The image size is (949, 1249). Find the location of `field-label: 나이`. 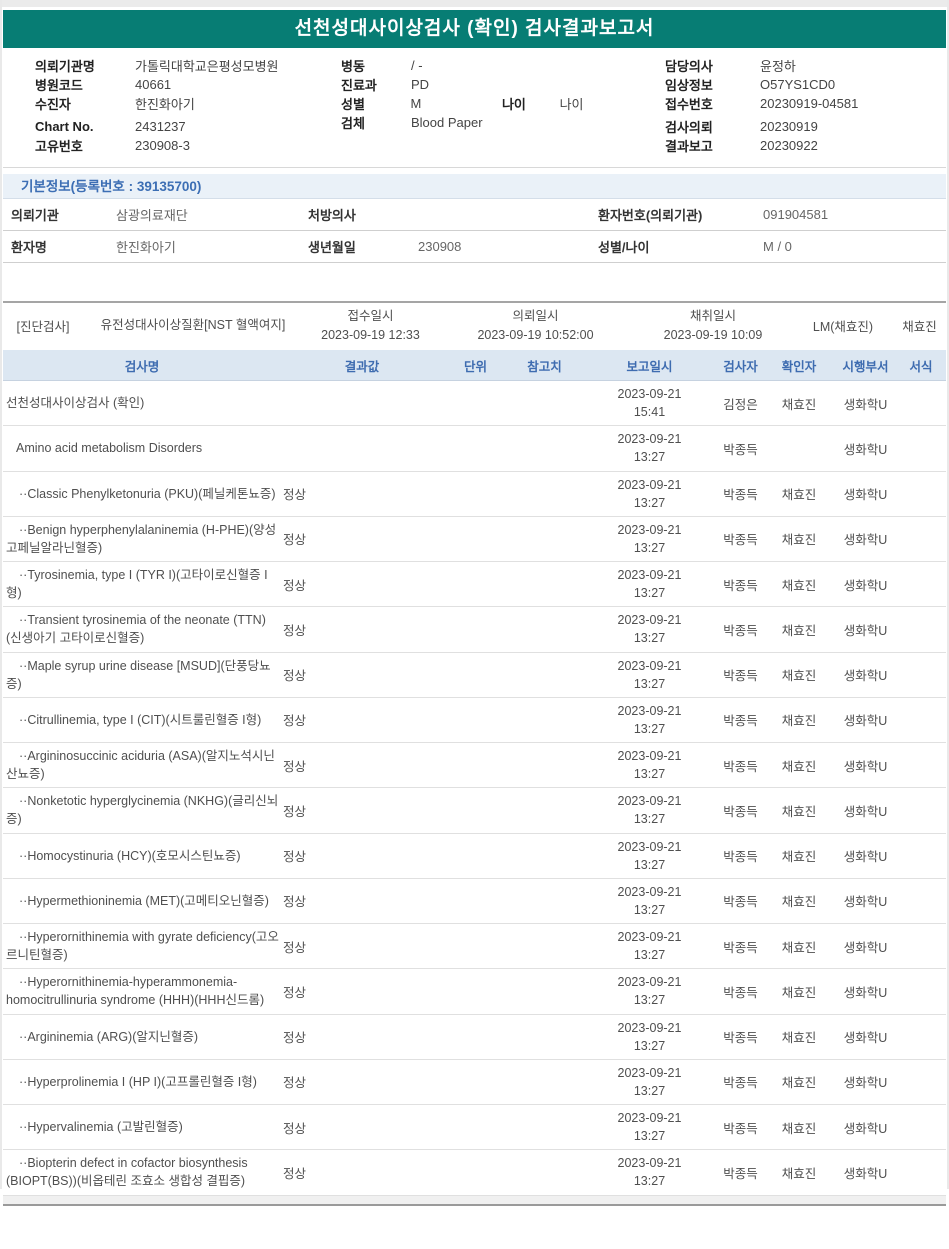

field-label: 나이 is located at coordinates (513, 104).